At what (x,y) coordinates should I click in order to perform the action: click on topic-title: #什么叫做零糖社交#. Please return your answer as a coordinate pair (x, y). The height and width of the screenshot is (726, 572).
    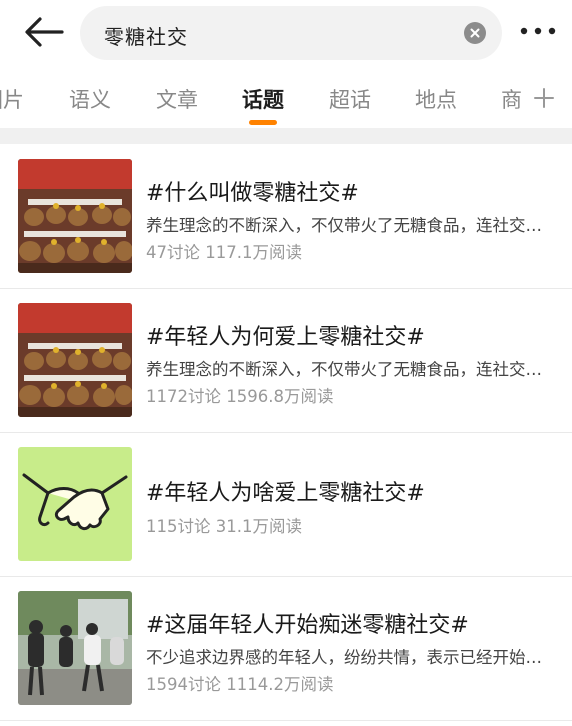
    Looking at the image, I should click on (252, 191).